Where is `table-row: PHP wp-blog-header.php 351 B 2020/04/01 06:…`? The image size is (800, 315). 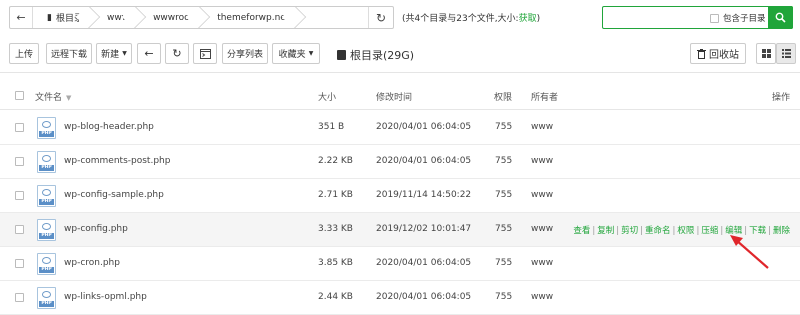
table-row: PHP wp-blog-header.php 351 B 2020/04/01 06:… is located at coordinates (400, 128).